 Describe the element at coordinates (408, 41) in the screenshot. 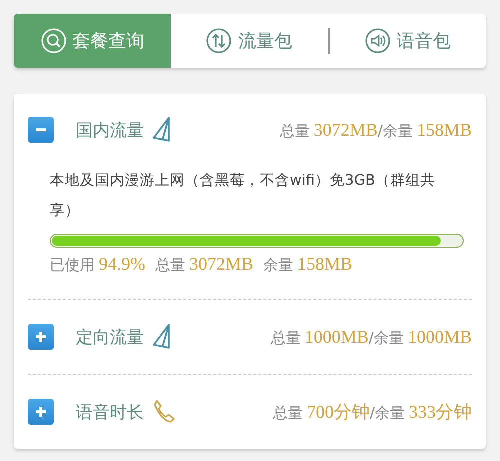

I see `tab: 语音包` at that location.